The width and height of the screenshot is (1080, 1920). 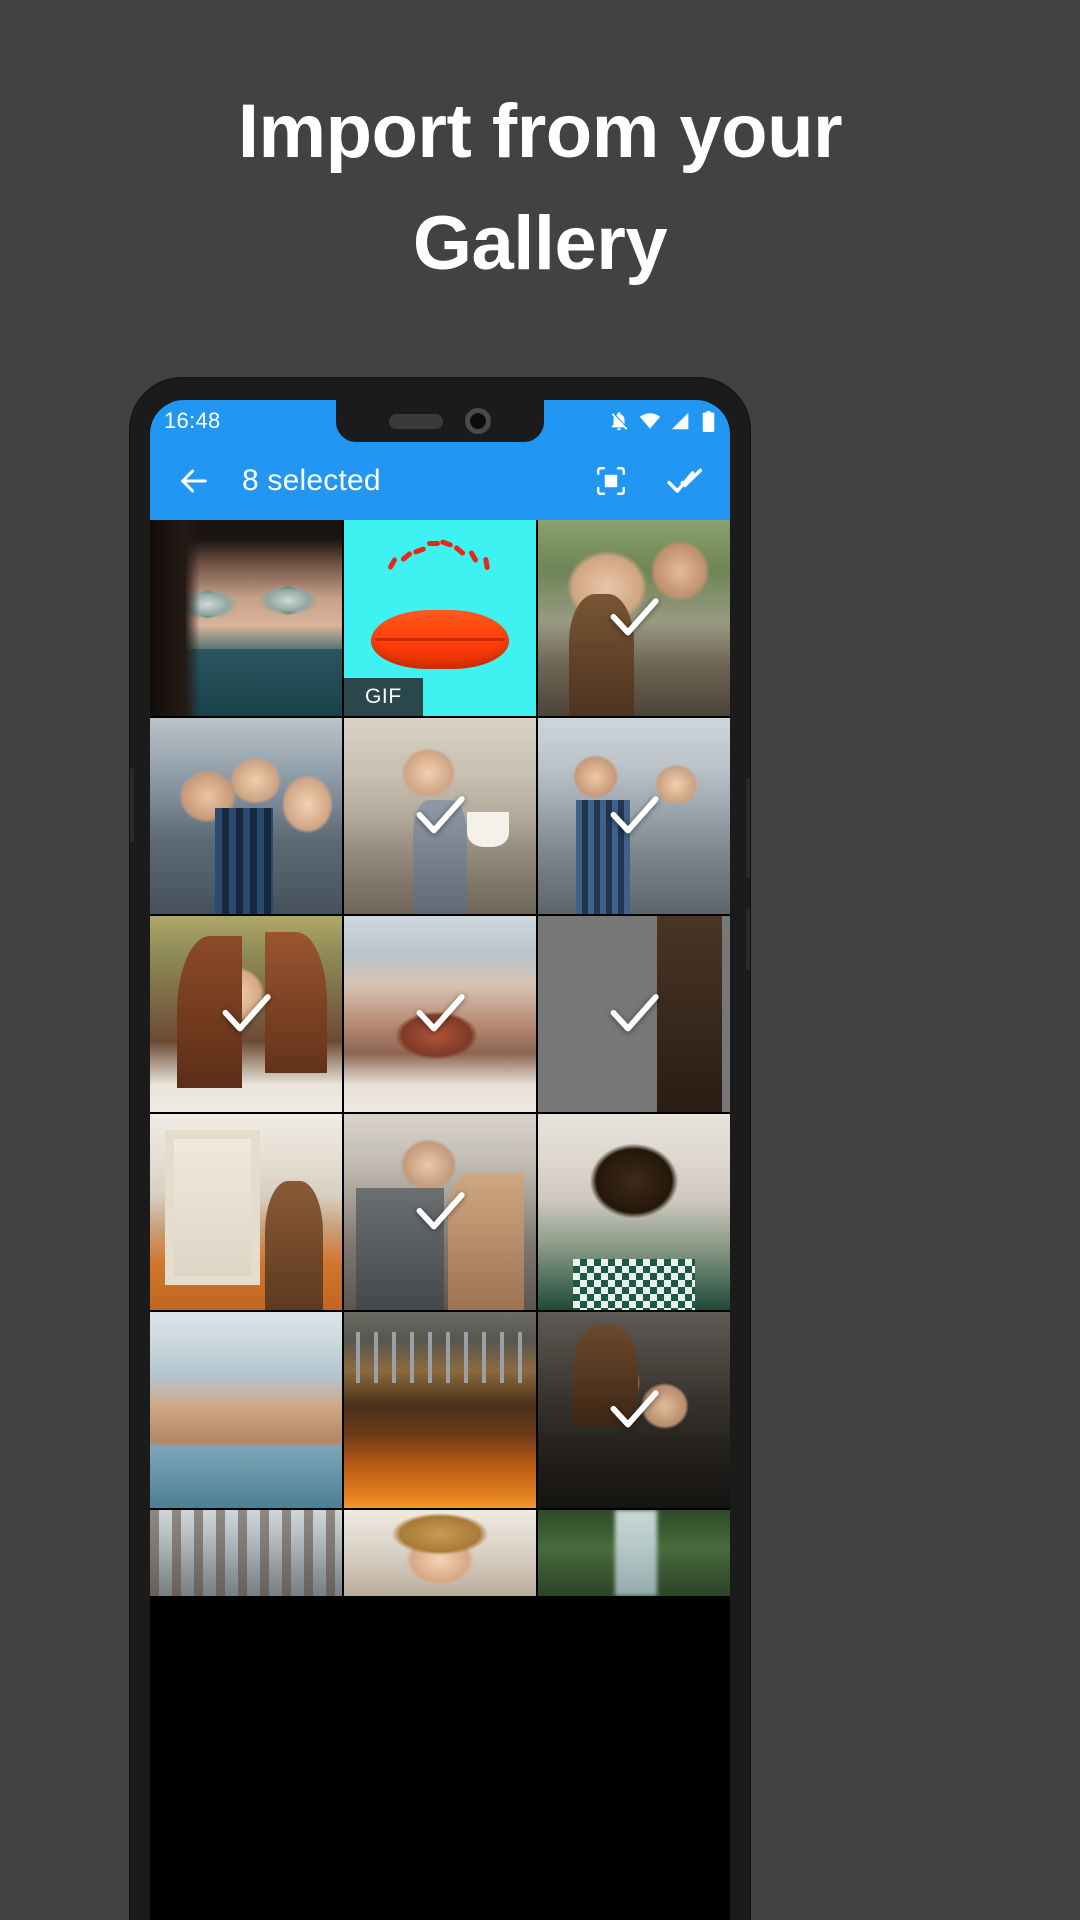 I want to click on front-camera-icon, so click(x=478, y=421).